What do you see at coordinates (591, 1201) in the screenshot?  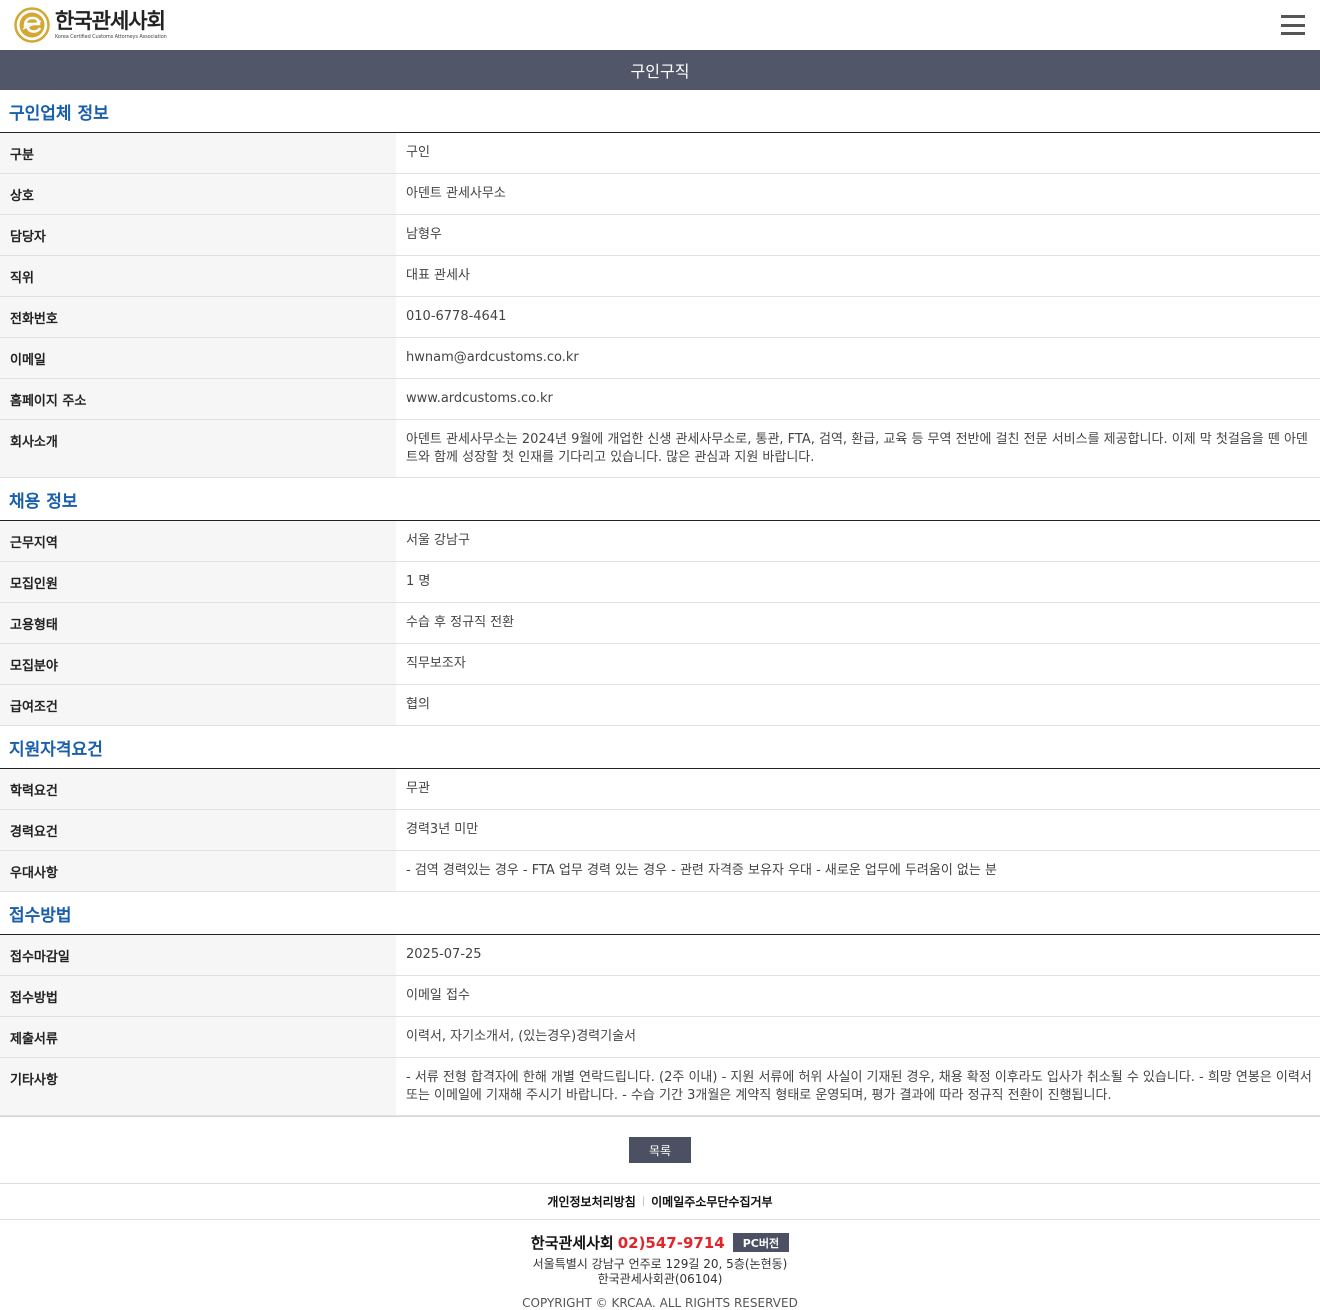 I see `privacy-policy-link: 개인정보처리방침` at bounding box center [591, 1201].